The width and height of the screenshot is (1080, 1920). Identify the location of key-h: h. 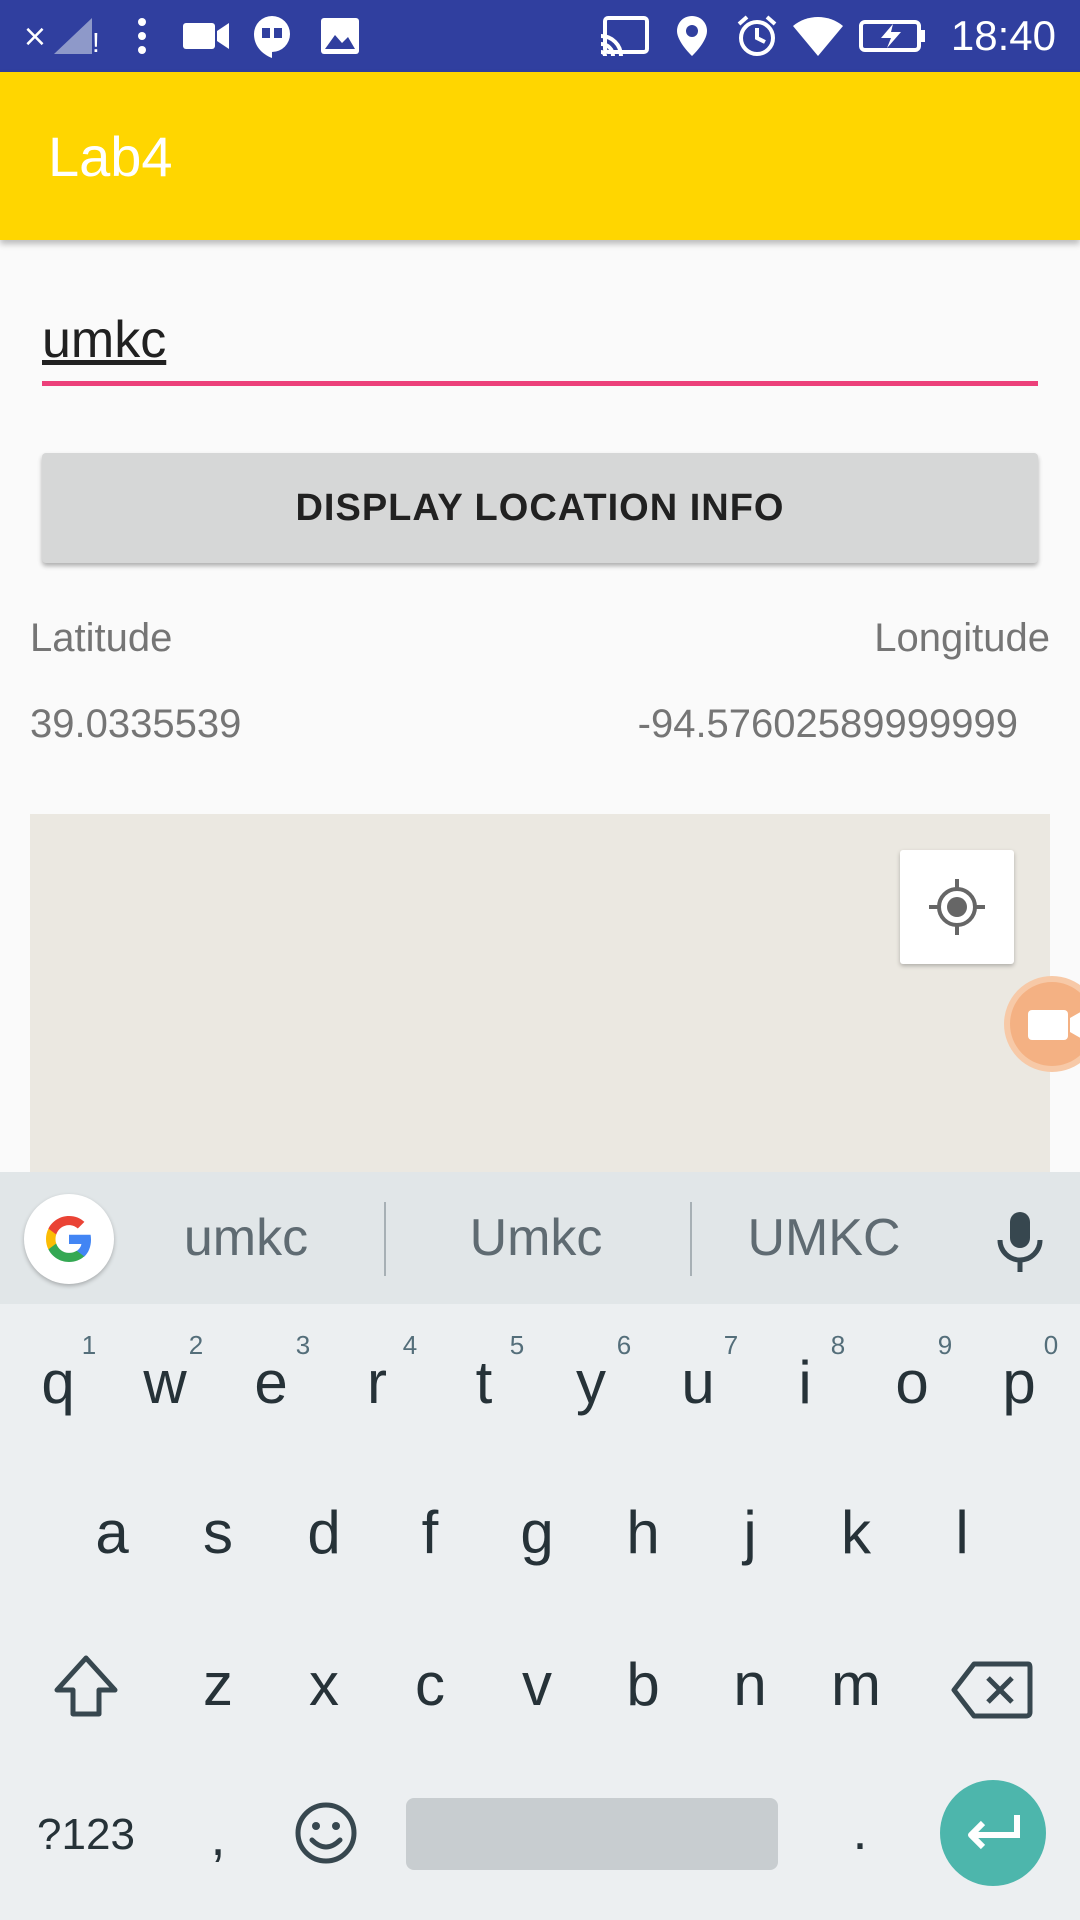
(643, 1532).